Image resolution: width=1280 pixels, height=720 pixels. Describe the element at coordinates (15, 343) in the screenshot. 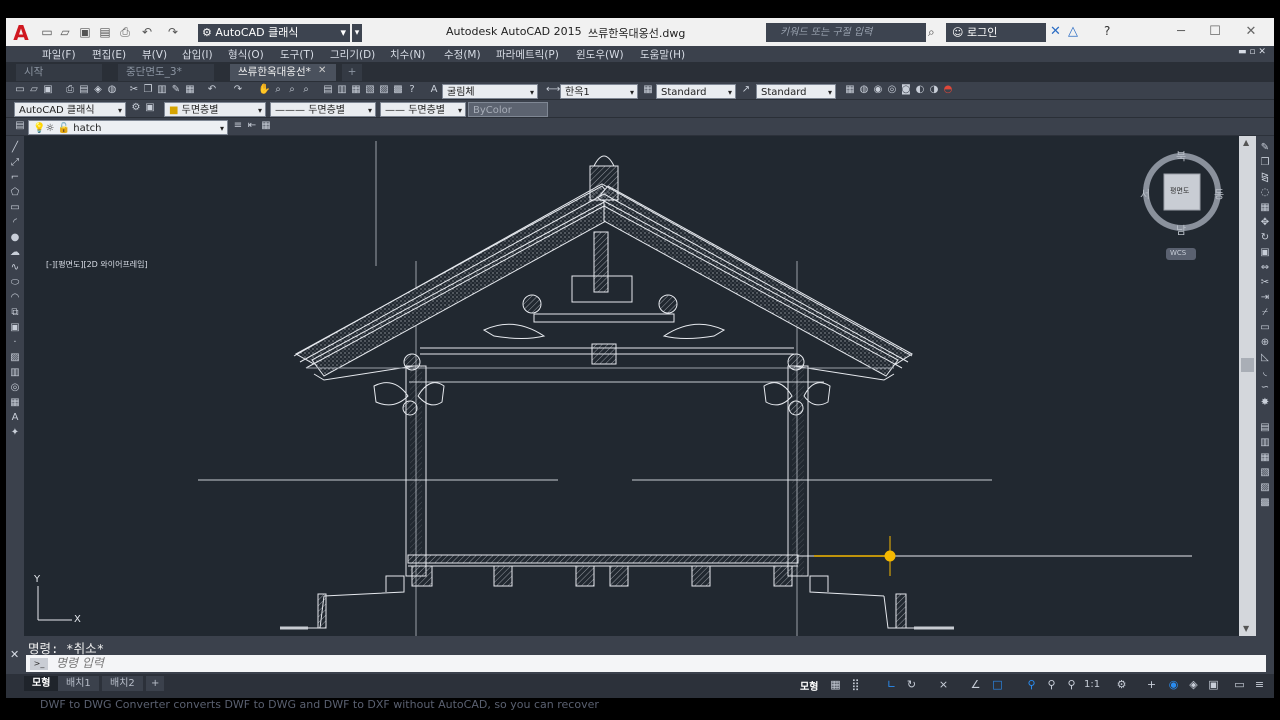

I see `point-icon: ·` at that location.